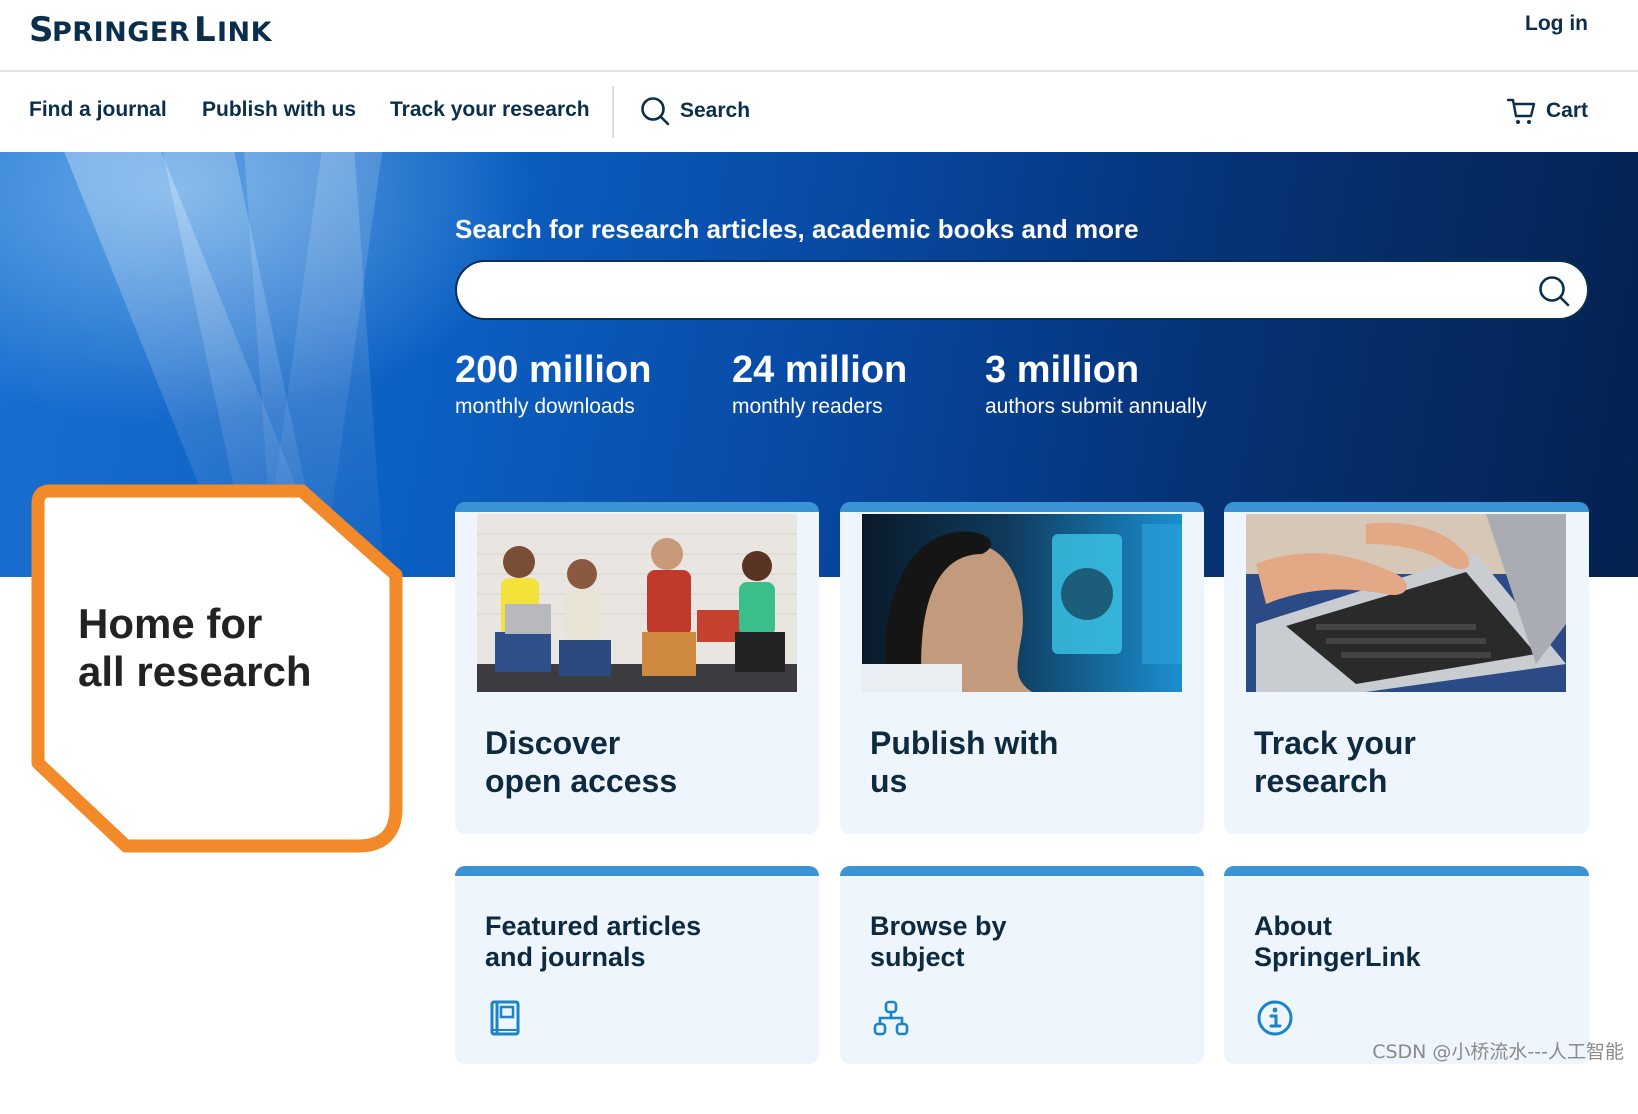  I want to click on typing-on-laptop-image, so click(1406, 603).